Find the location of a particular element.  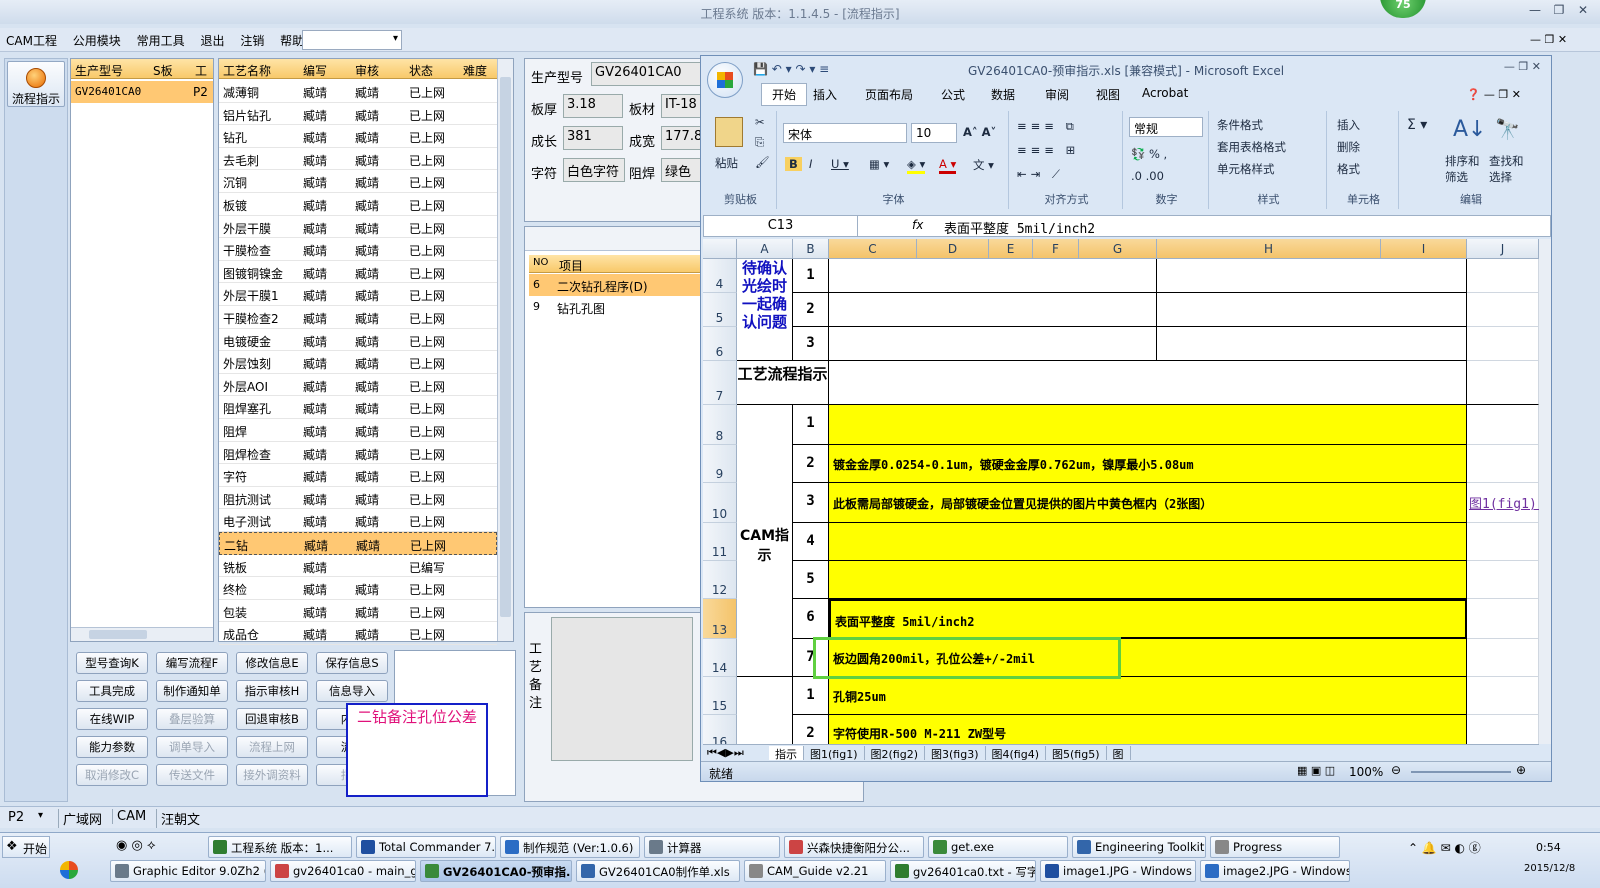

process-row: 沉铜 臧靖 臧靖 已上网 is located at coordinates (358, 181).